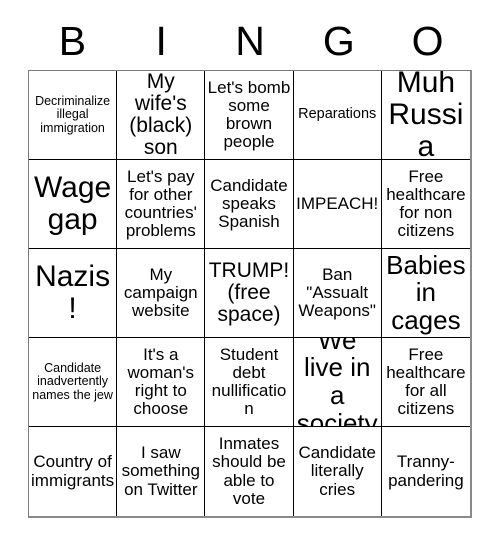 The height and width of the screenshot is (544, 500). I want to click on bingo-cell-label: Decriminalize illegal immigration, so click(73, 114).